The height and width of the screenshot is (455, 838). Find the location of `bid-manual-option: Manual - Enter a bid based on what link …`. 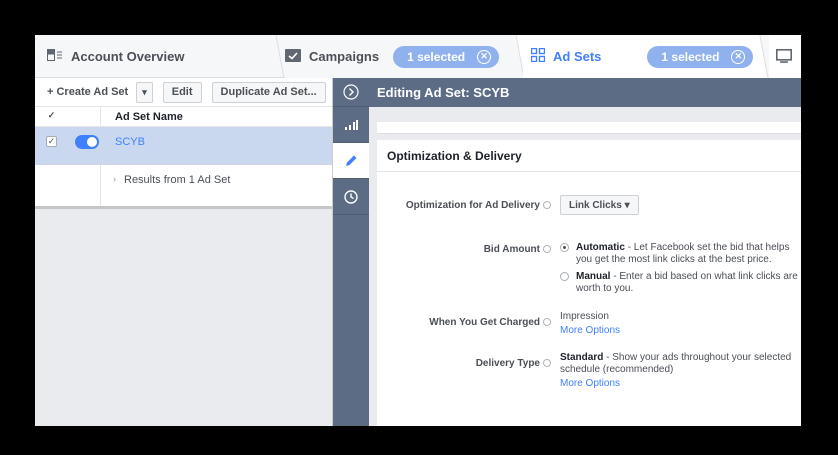

bid-manual-option: Manual - Enter a bid based on what link … is located at coordinates (680, 284).